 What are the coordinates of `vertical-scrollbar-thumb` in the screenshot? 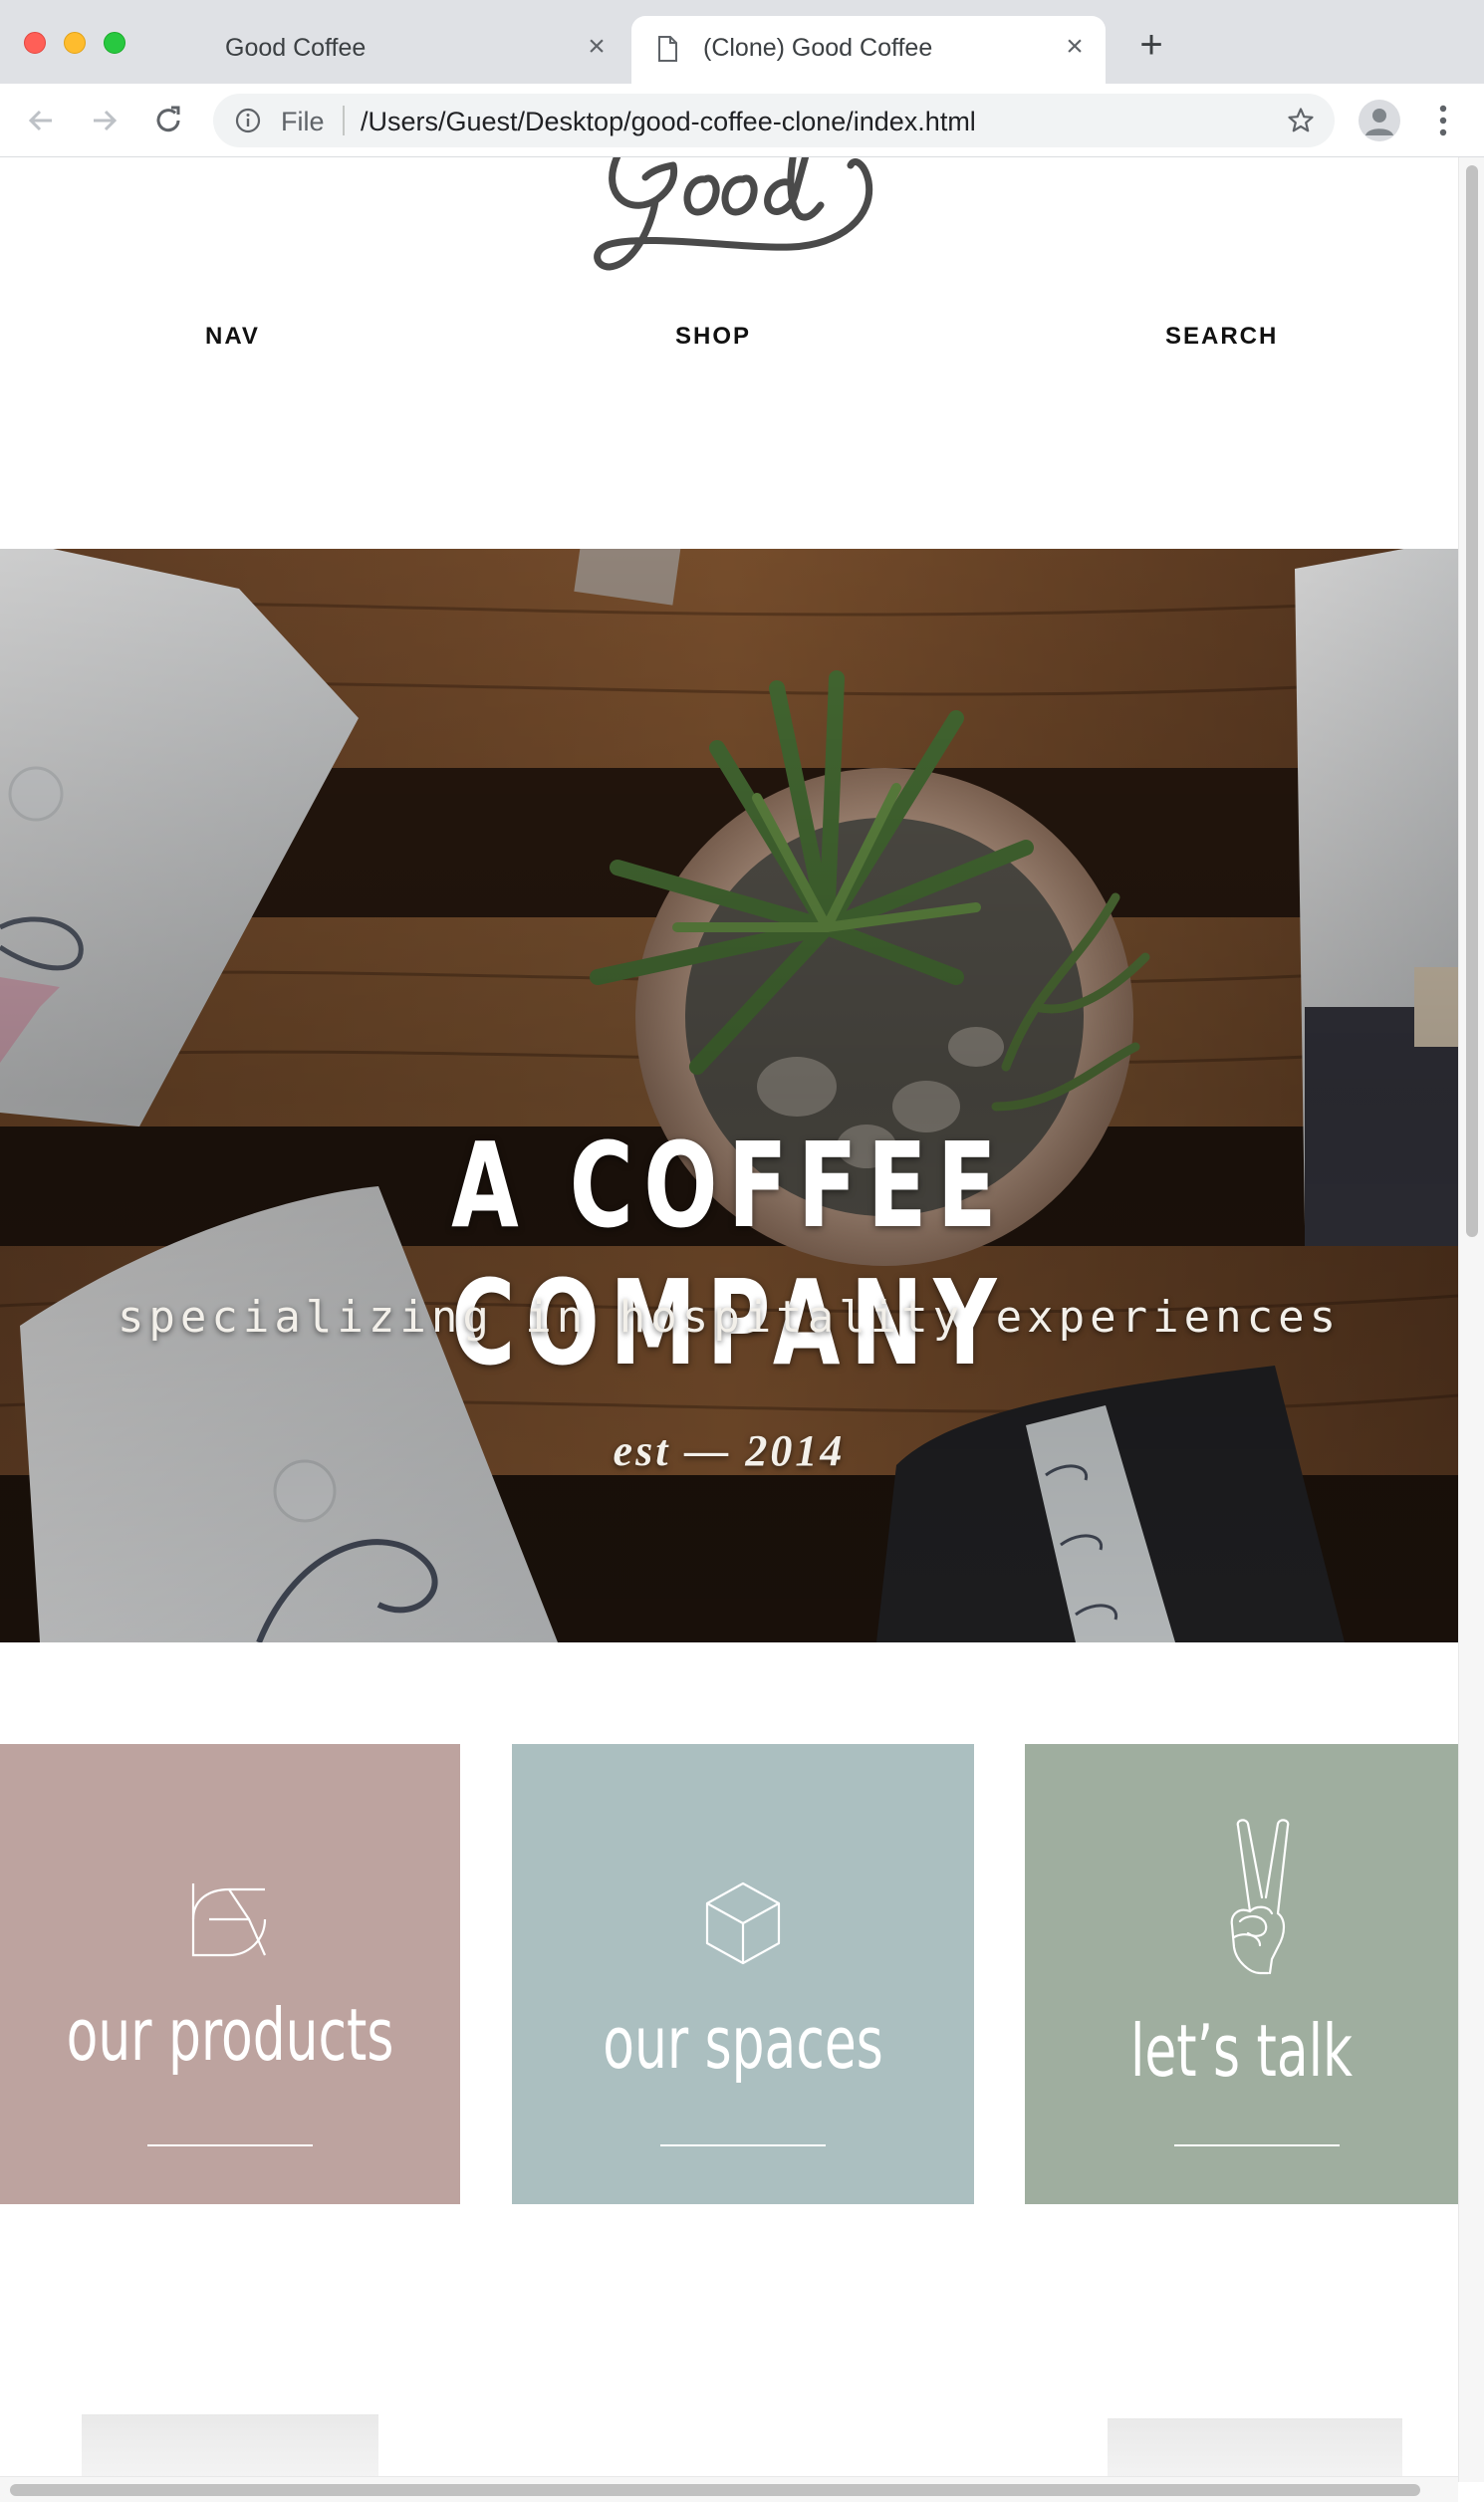 It's located at (1472, 701).